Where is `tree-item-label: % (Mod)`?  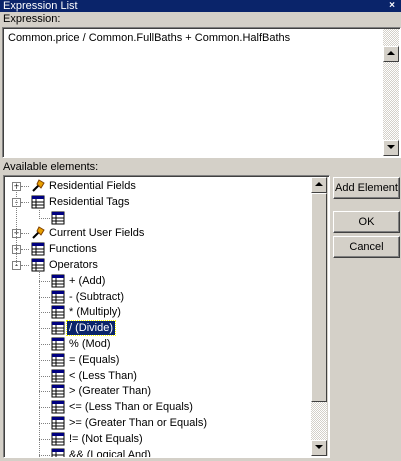 tree-item-label: % (Mod) is located at coordinates (90, 344).